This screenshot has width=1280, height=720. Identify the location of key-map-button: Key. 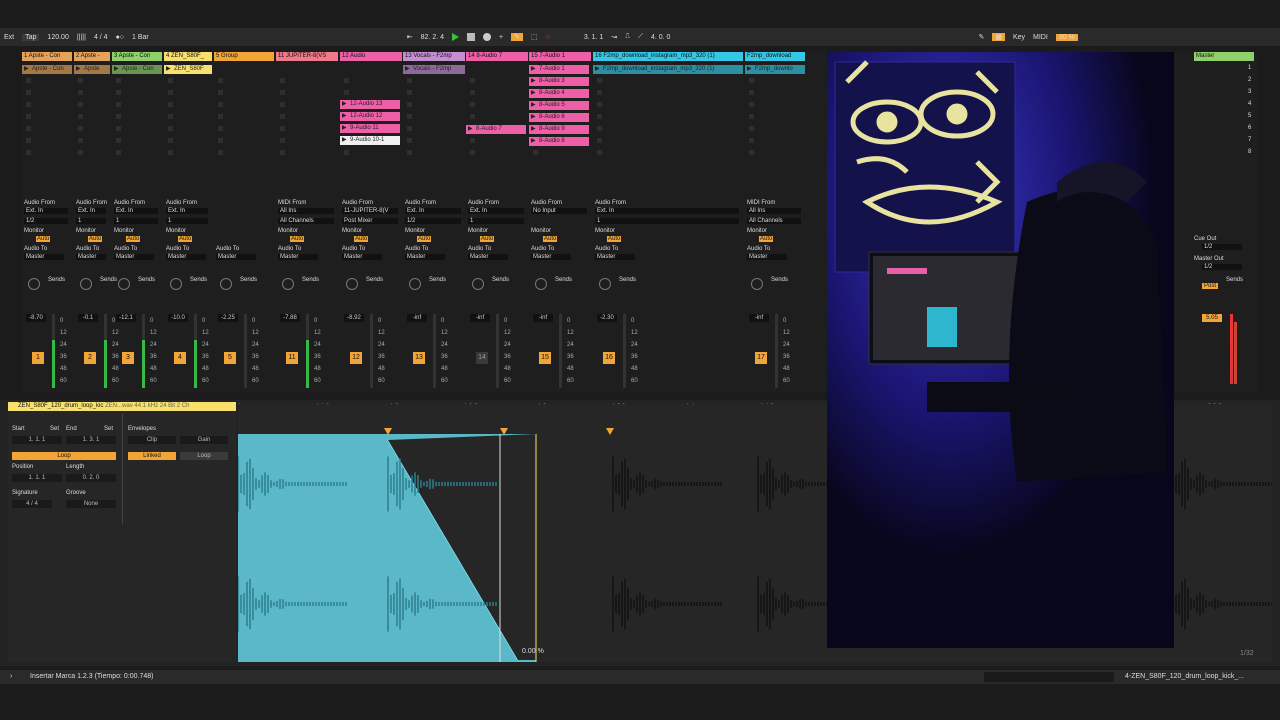
(1019, 37).